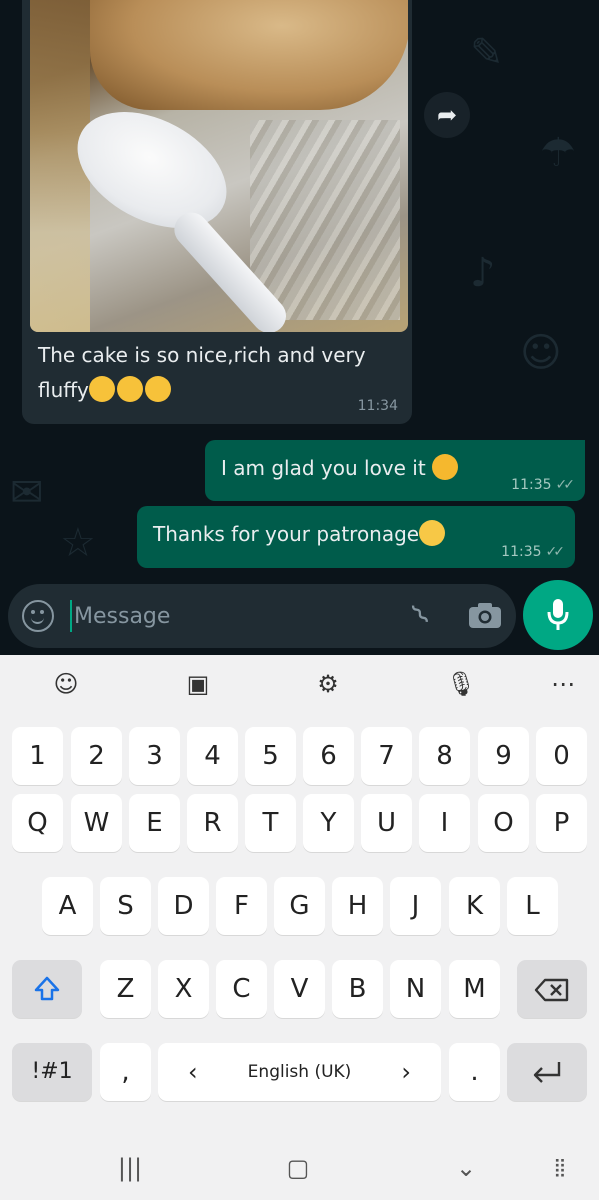 This screenshot has height=1200, width=599. What do you see at coordinates (328, 756) in the screenshot?
I see `key-6: 6` at bounding box center [328, 756].